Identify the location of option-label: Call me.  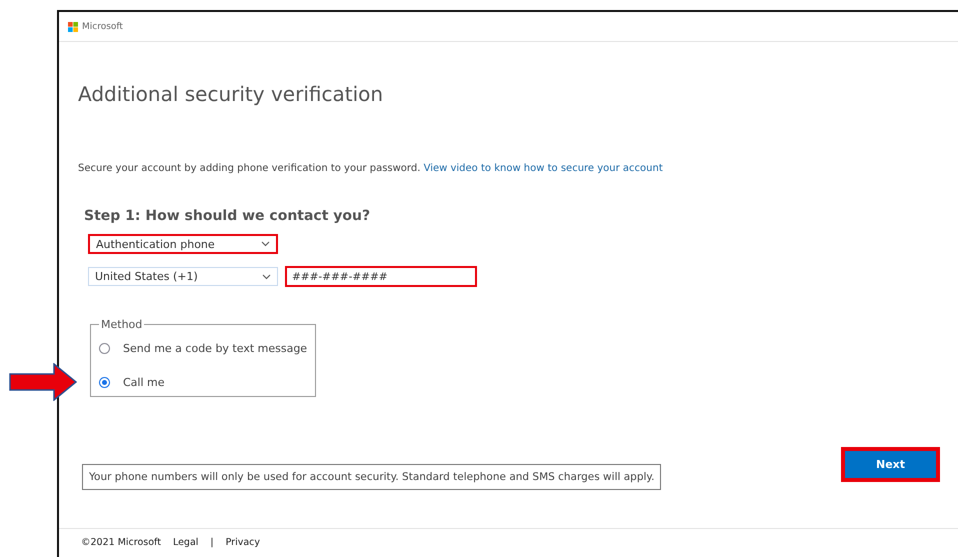
(144, 382).